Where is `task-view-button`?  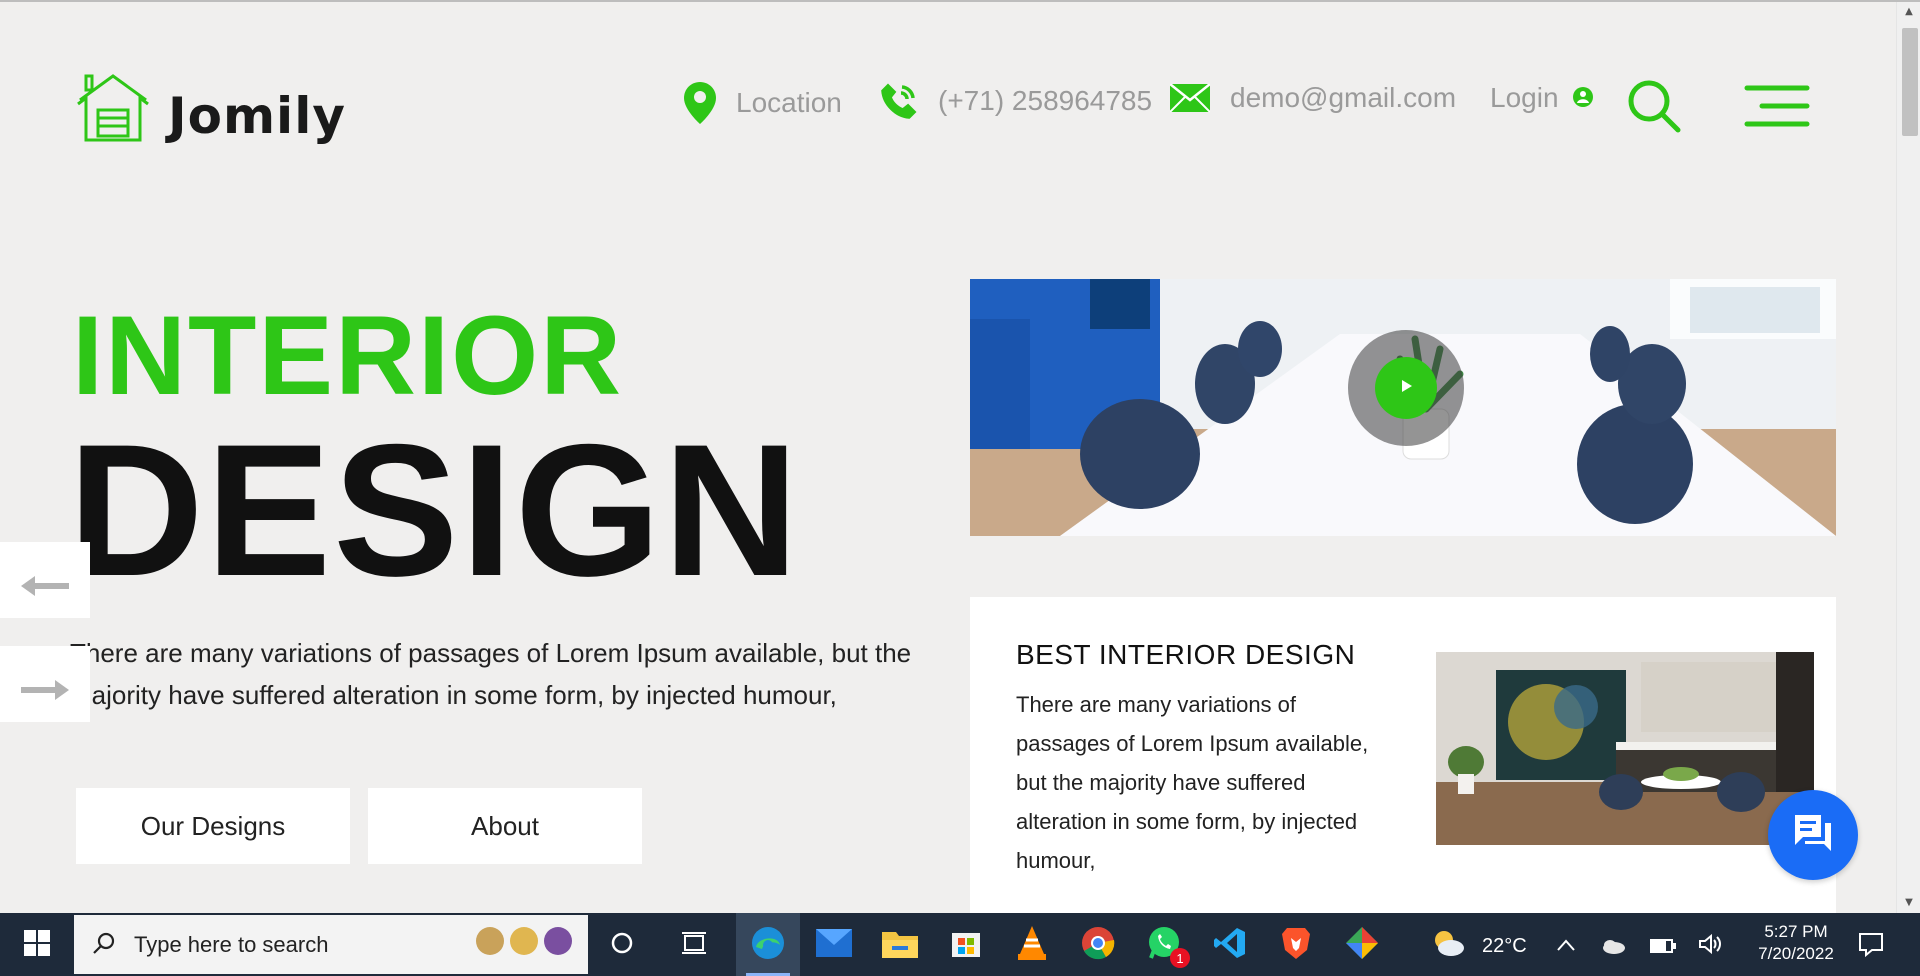 task-view-button is located at coordinates (694, 944).